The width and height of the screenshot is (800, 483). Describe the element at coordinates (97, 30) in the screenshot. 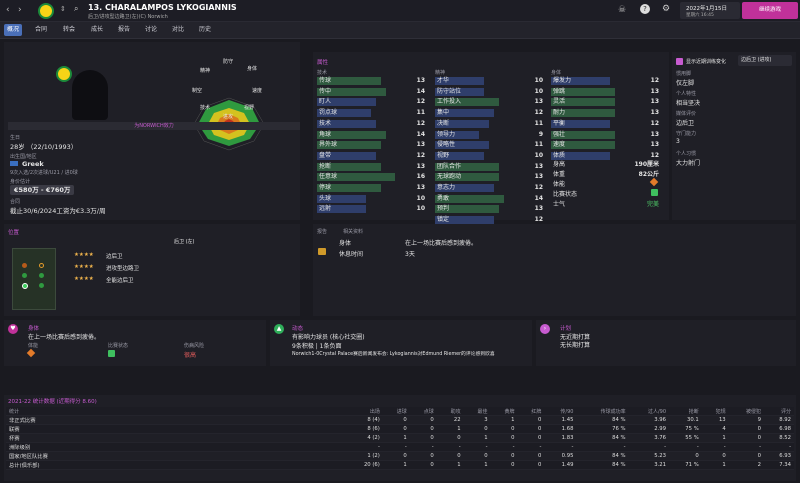

I see `tab-development: 成长` at that location.